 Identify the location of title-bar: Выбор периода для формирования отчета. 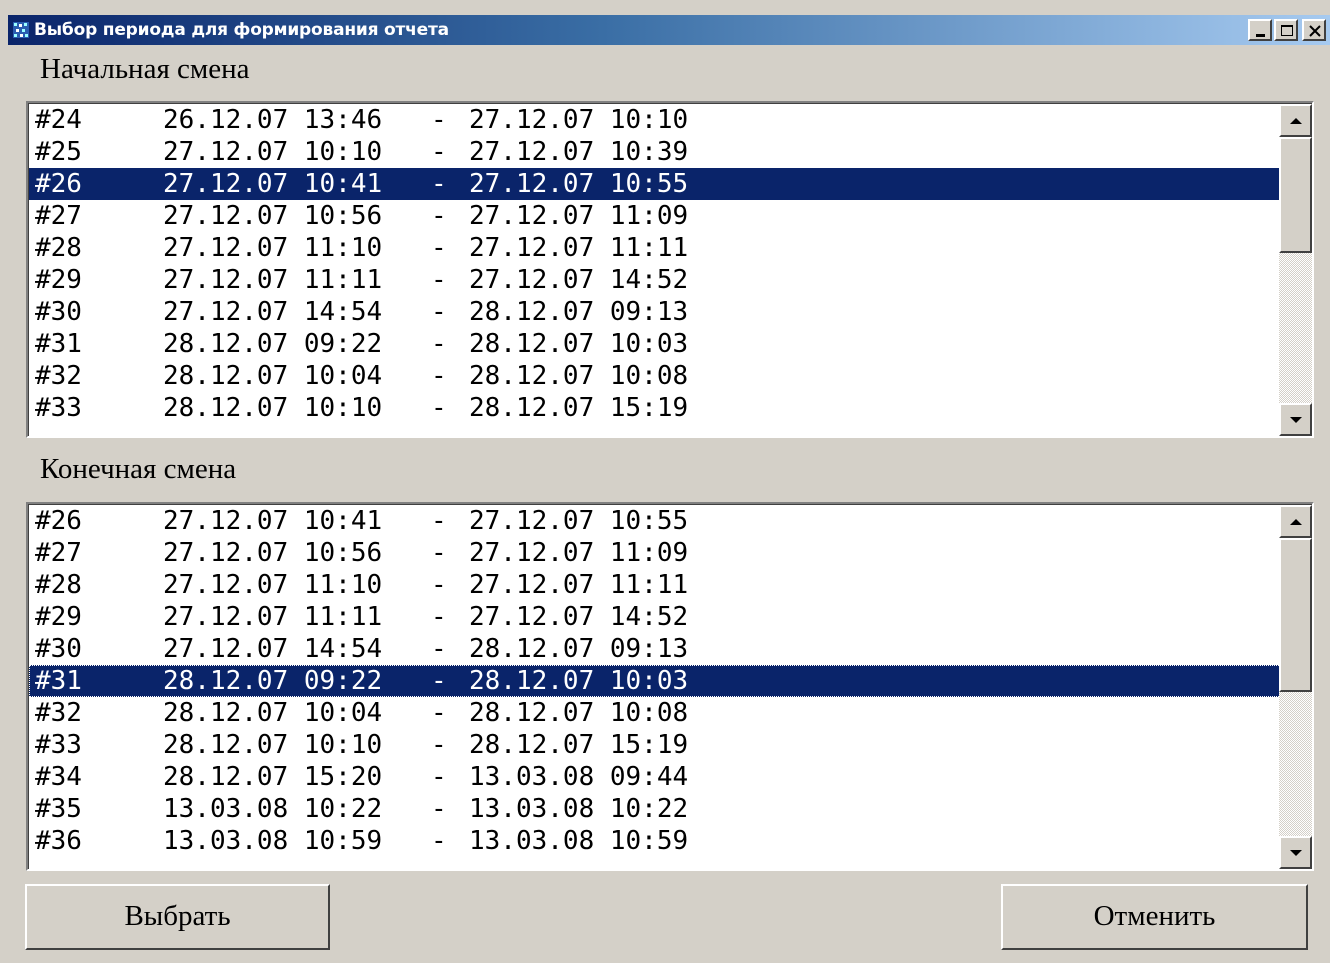
(669, 30).